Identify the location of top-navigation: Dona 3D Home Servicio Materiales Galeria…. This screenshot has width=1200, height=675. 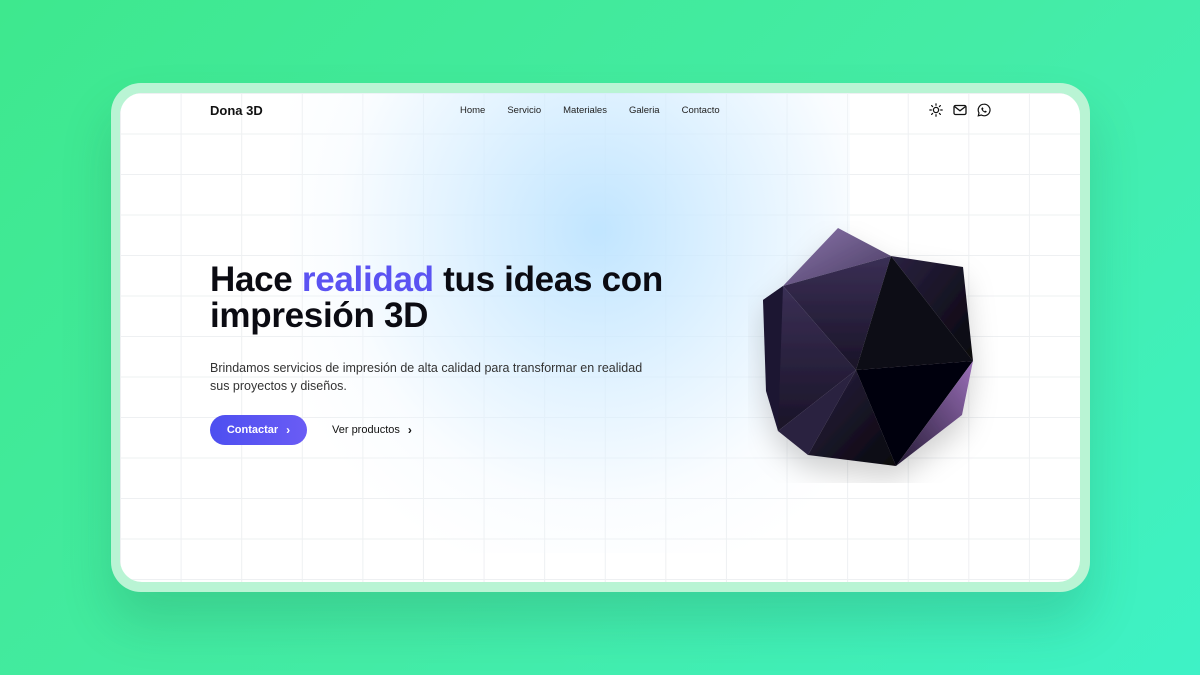
(600, 111).